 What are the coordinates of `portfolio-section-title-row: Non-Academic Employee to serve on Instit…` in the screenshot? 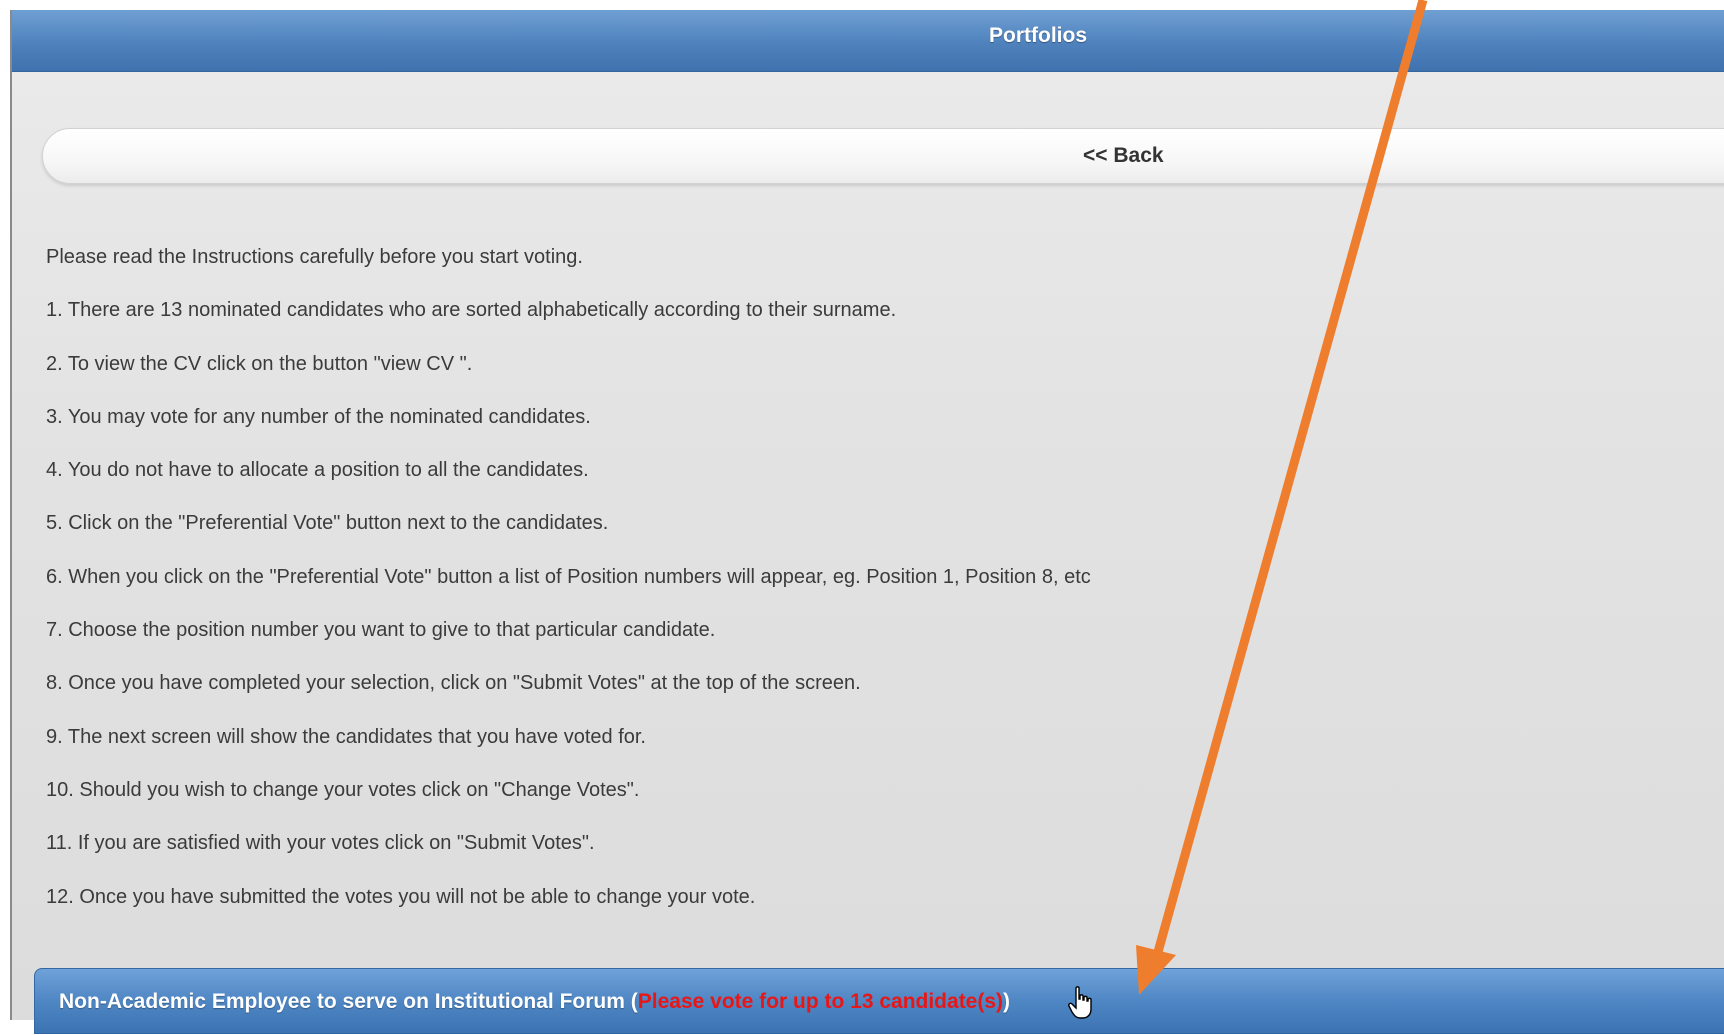 It's located at (534, 1002).